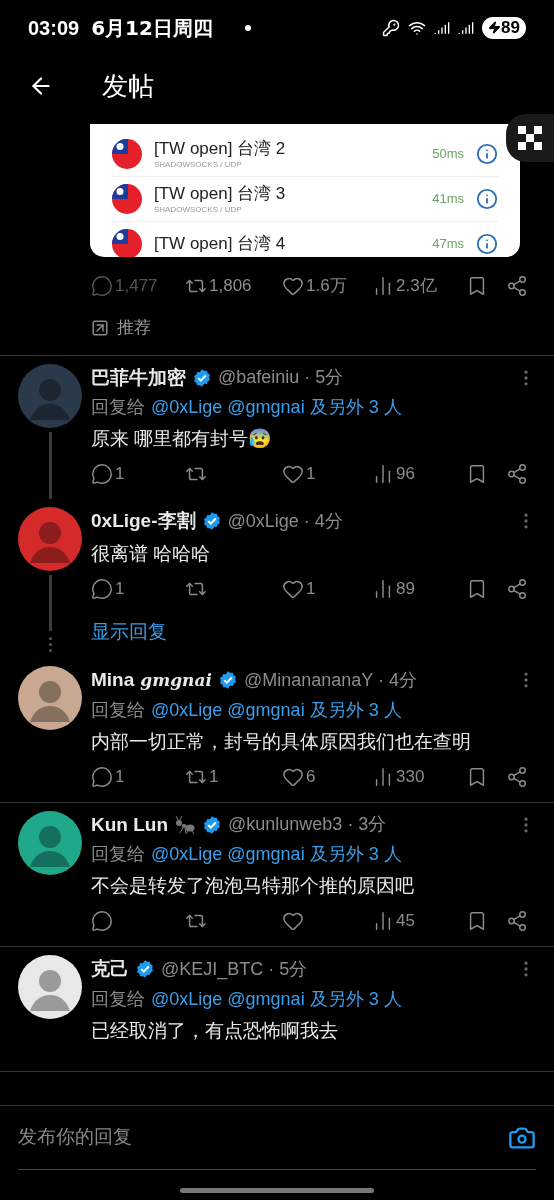 The height and width of the screenshot is (1200, 554). What do you see at coordinates (311, 776) in the screenshot?
I see `count-text: 6` at bounding box center [311, 776].